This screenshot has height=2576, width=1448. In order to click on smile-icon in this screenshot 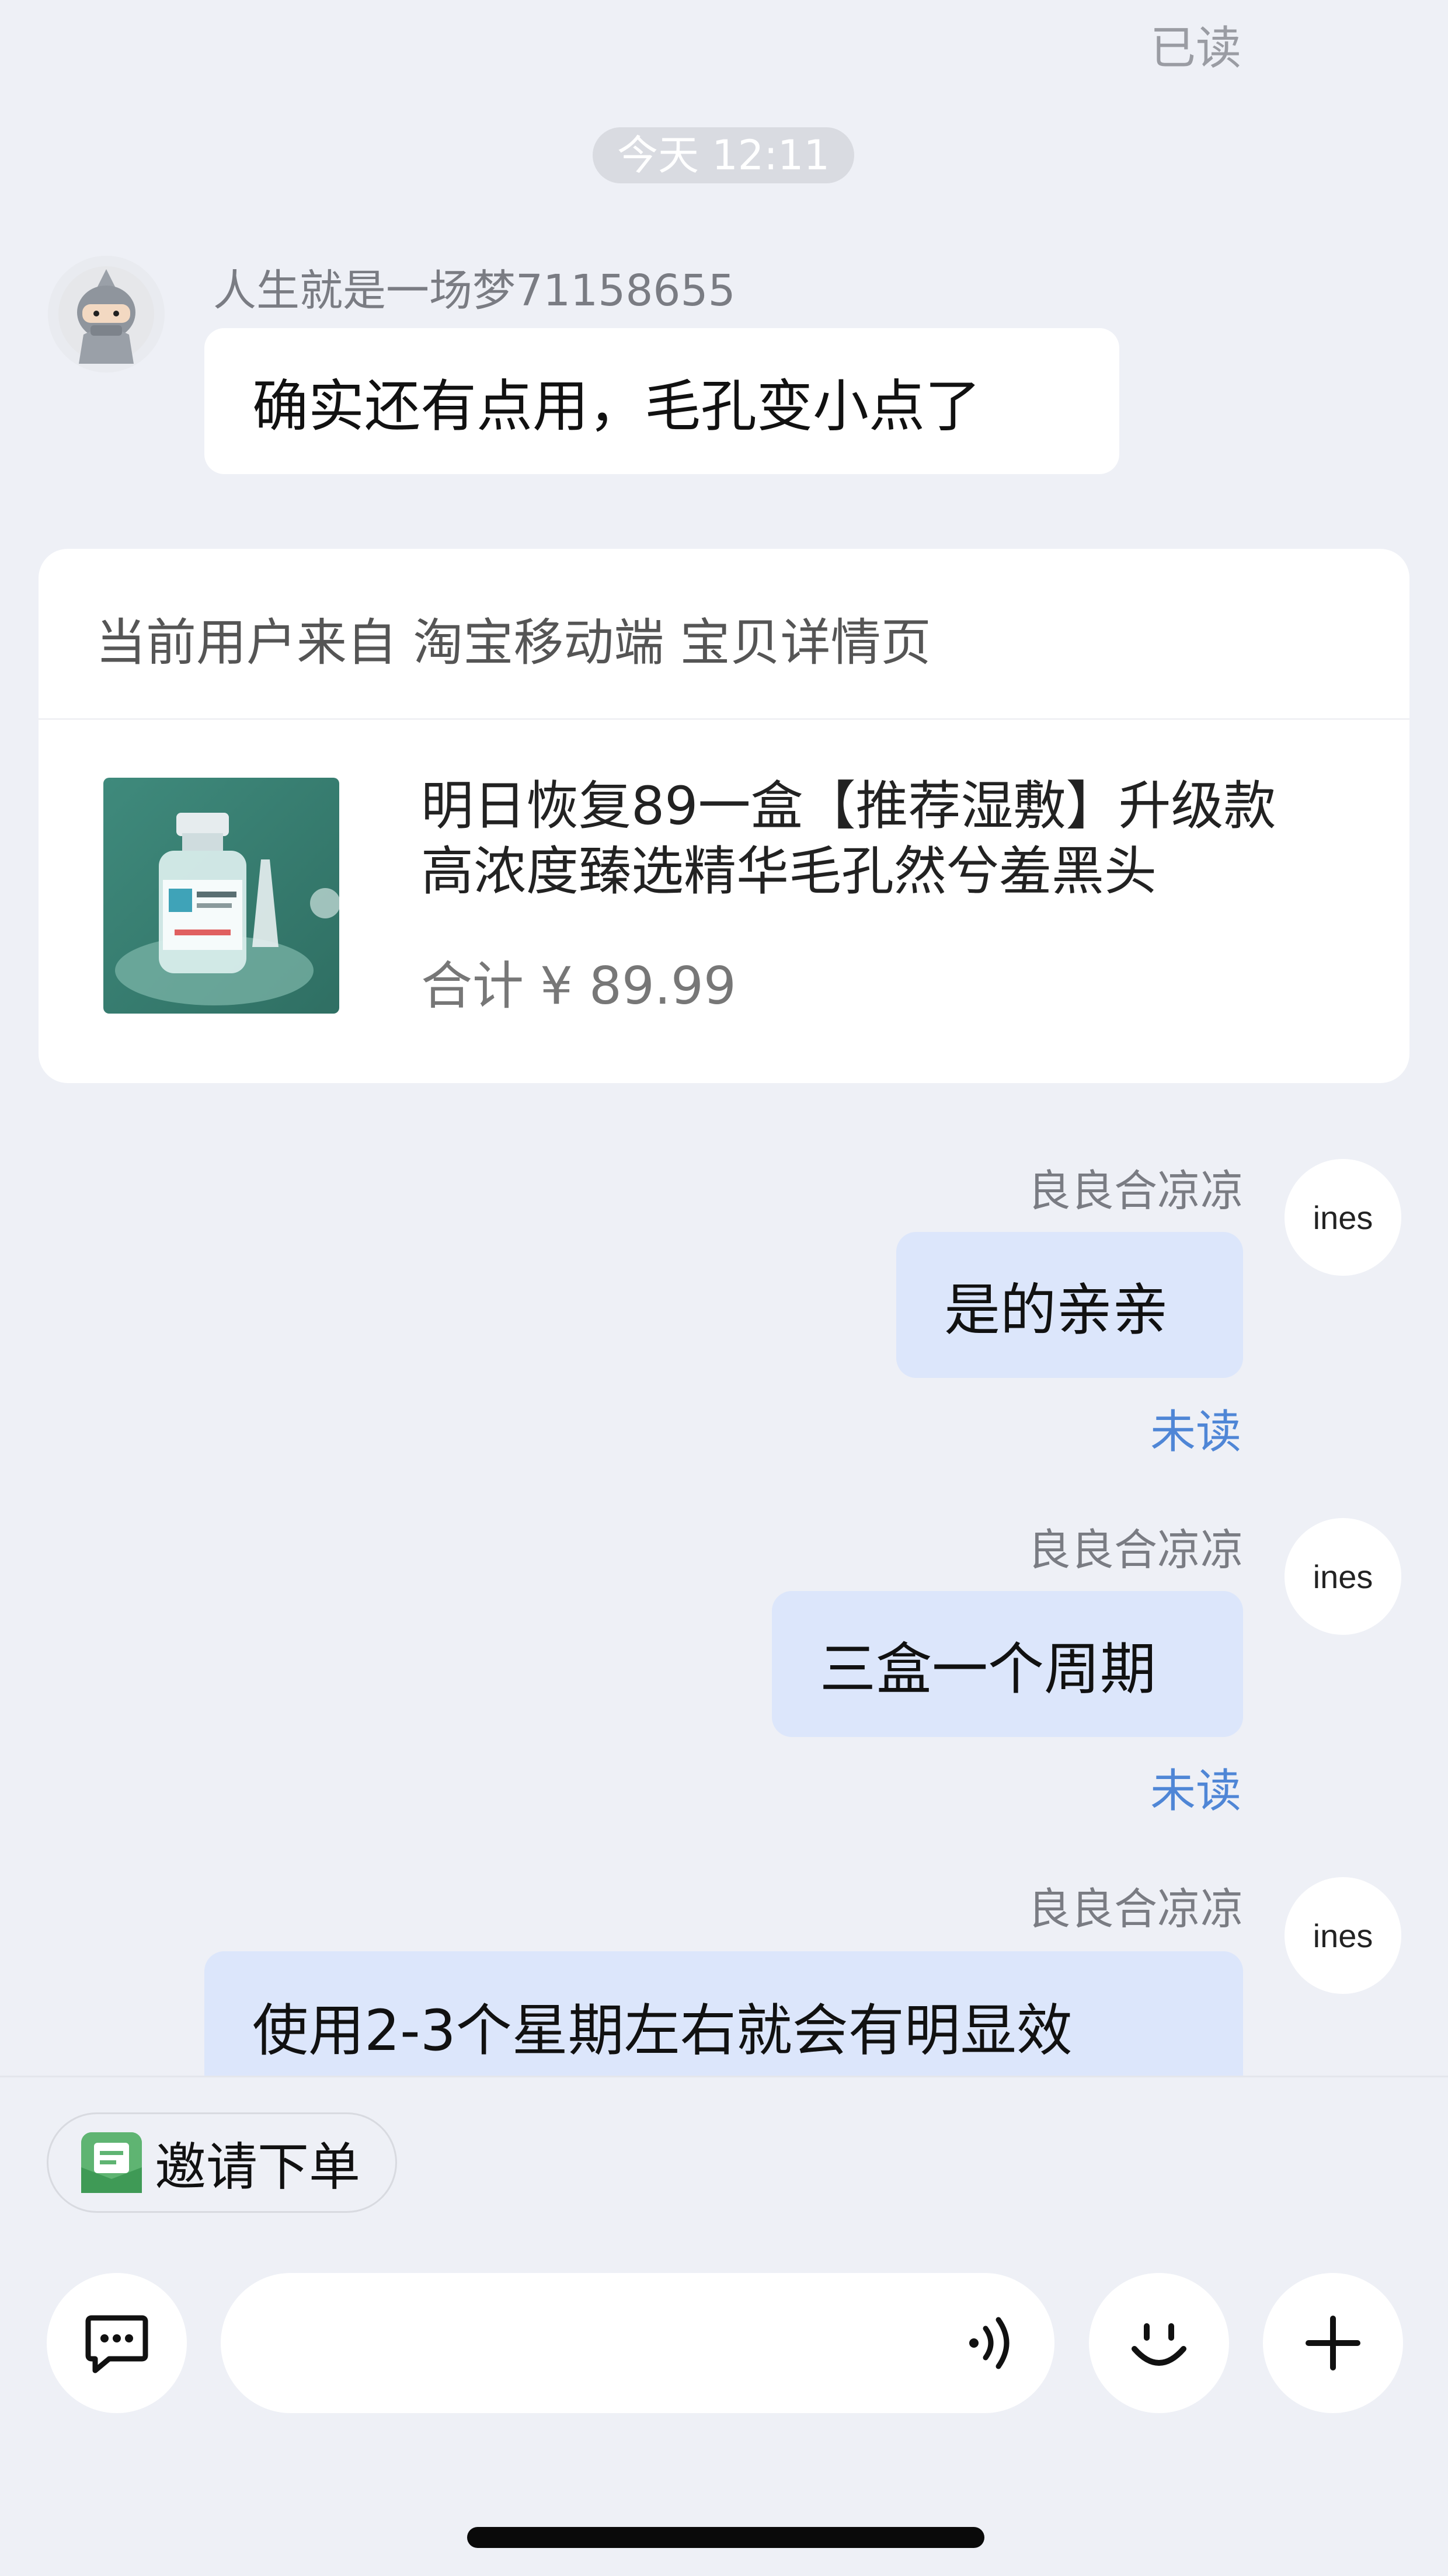, I will do `click(1159, 2344)`.